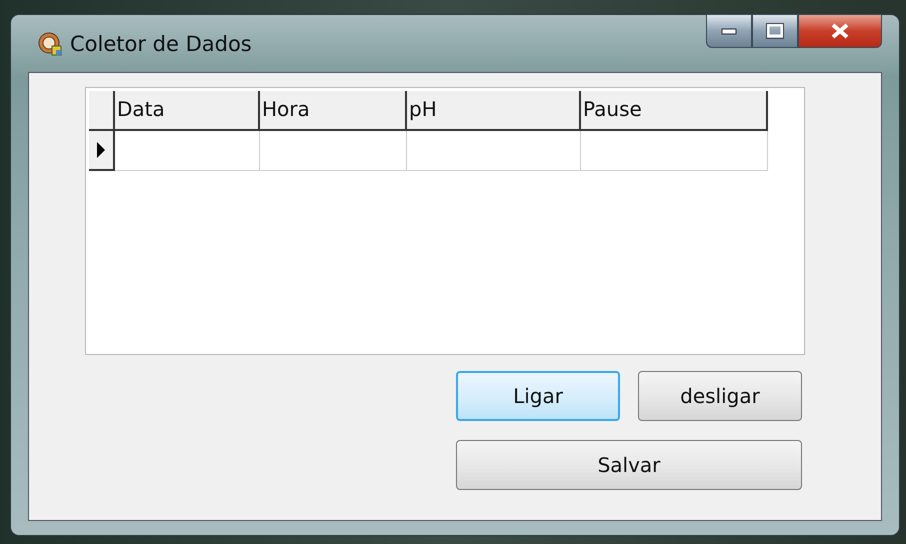 The width and height of the screenshot is (906, 544). What do you see at coordinates (494, 111) in the screenshot?
I see `column-header: pH` at bounding box center [494, 111].